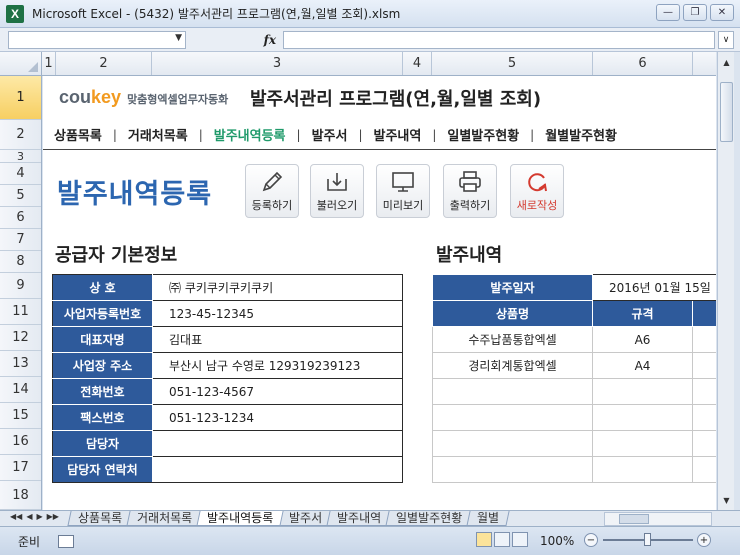 The image size is (740, 555). I want to click on menu-item-products: 상품목록, so click(78, 134).